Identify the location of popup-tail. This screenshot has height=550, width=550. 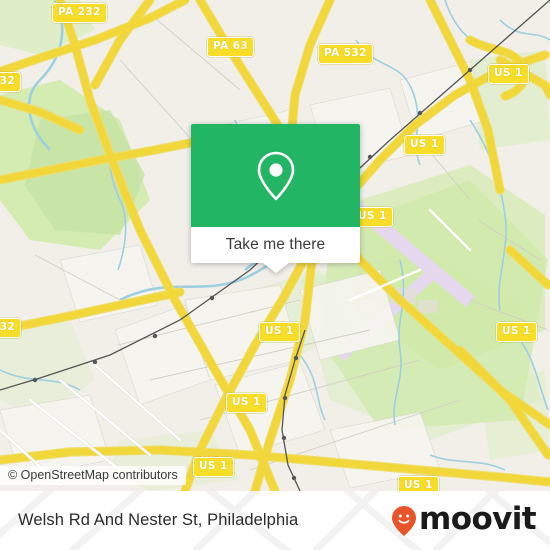
(275, 268).